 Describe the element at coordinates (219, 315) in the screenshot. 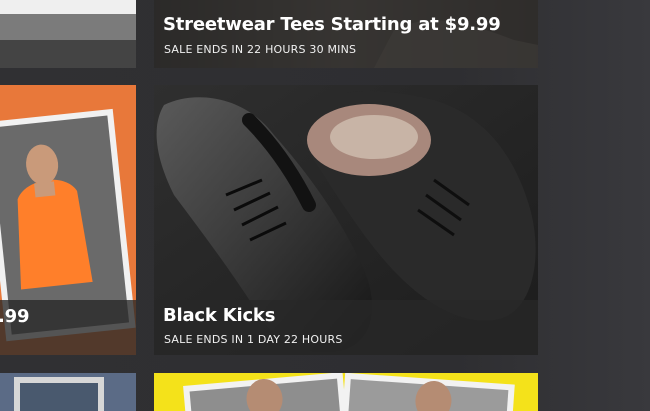

I see `deal-title: Black Kicks` at that location.